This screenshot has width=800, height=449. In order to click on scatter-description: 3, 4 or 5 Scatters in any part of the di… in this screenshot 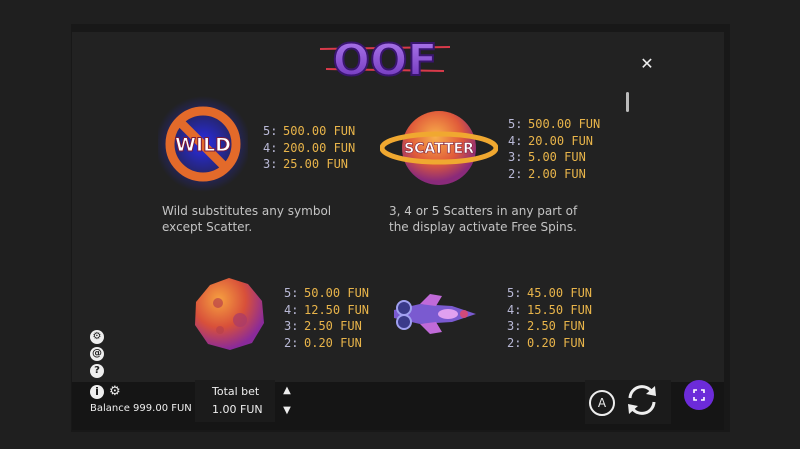, I will do `click(483, 219)`.